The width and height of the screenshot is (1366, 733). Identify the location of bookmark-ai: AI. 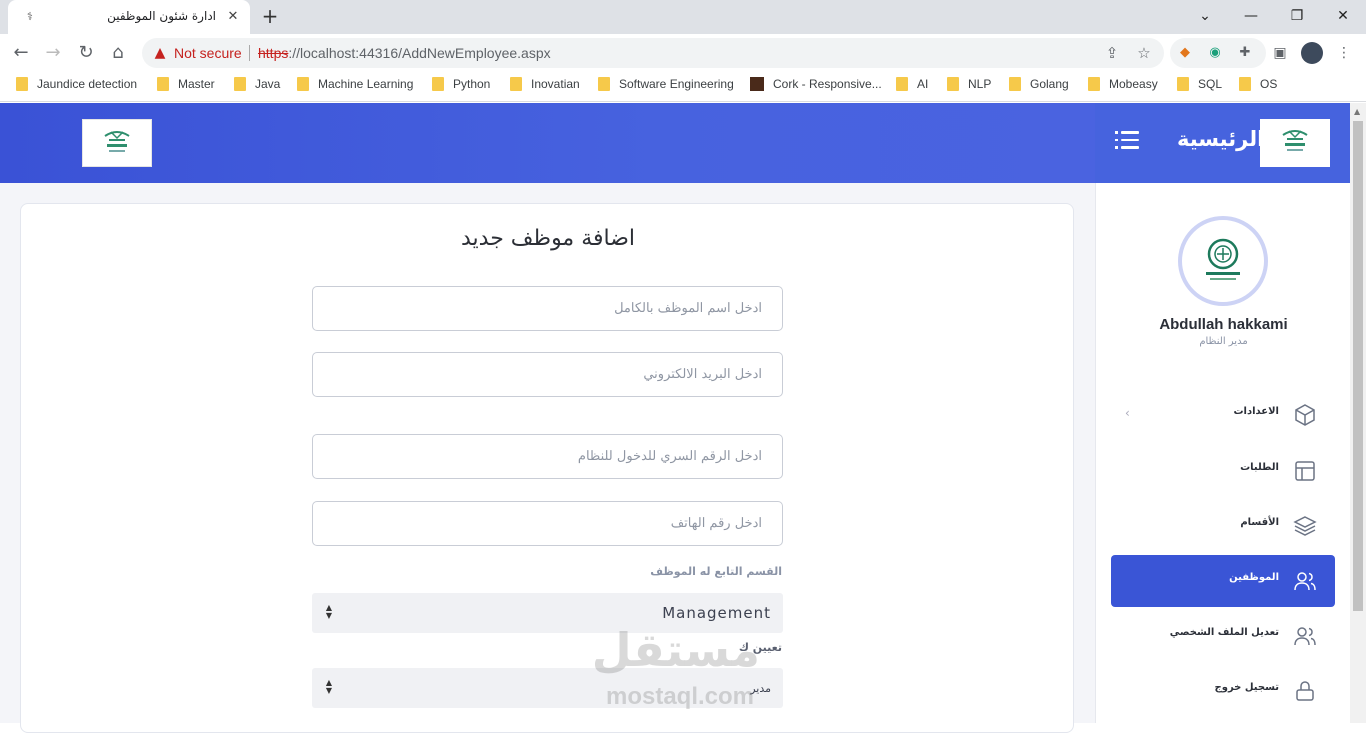
(912, 87).